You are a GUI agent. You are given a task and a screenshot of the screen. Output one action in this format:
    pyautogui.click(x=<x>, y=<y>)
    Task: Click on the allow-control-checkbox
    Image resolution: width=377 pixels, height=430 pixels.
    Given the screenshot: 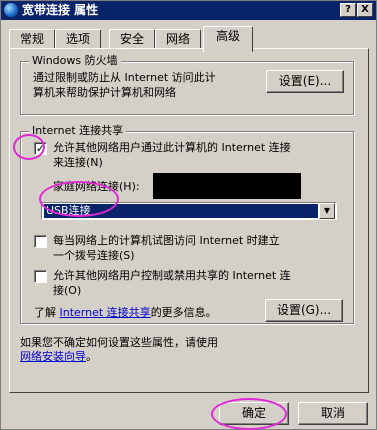 What is the action you would take?
    pyautogui.click(x=40, y=276)
    